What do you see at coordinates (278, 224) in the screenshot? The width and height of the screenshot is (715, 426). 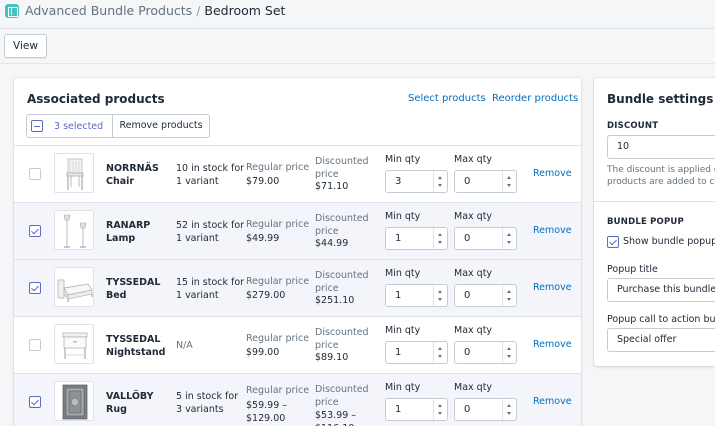 I see `regular-price-label: Regular price` at bounding box center [278, 224].